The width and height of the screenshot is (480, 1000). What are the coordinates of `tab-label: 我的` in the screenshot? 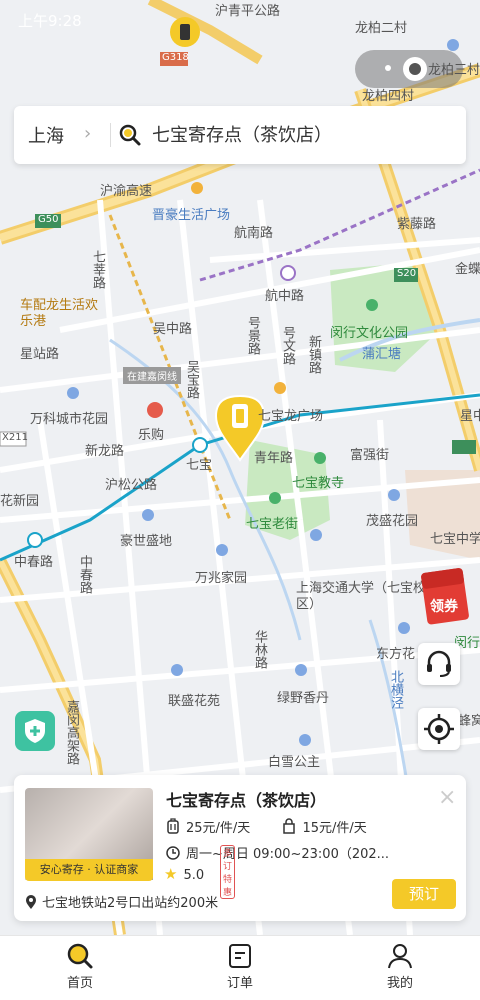 It's located at (399, 983).